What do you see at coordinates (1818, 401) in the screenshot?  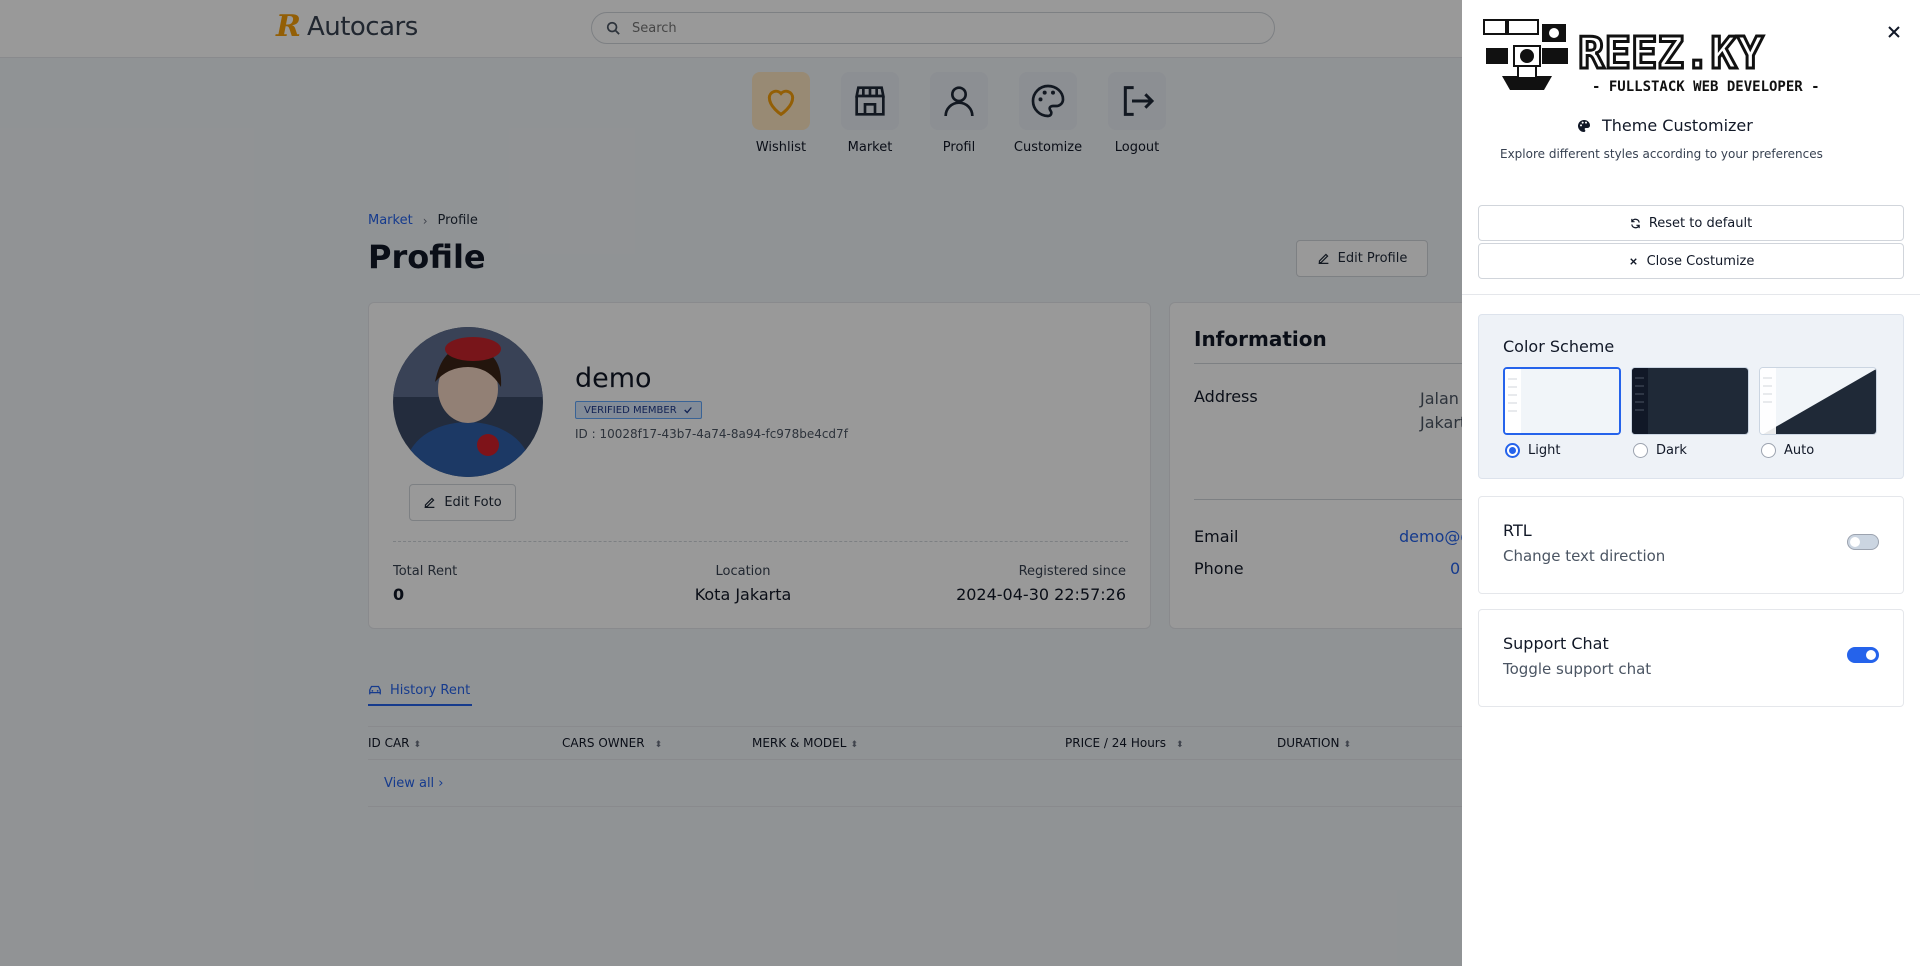 I see `theme-preview-auto` at bounding box center [1818, 401].